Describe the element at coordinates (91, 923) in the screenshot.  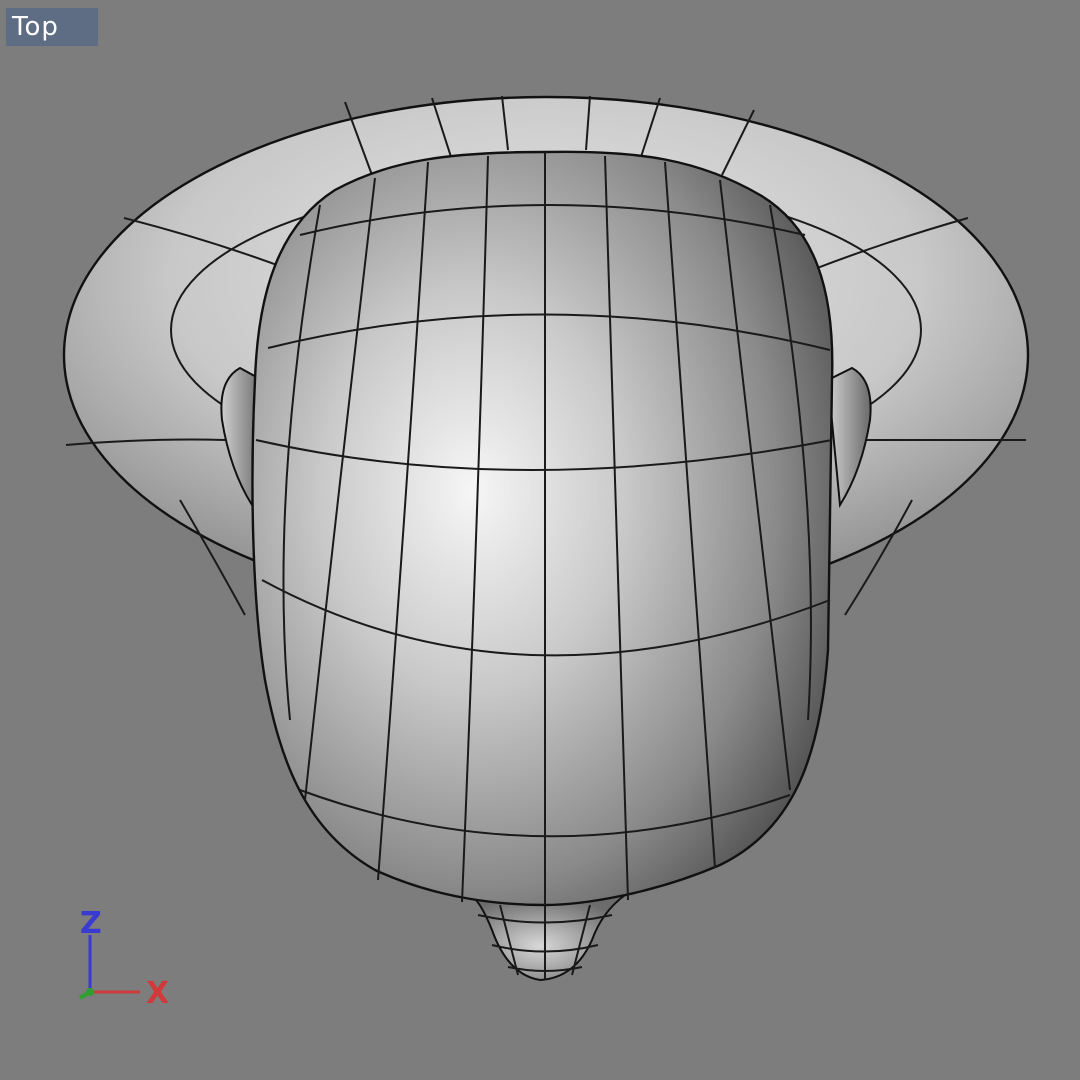
I see `z-axis-label: Z` at that location.